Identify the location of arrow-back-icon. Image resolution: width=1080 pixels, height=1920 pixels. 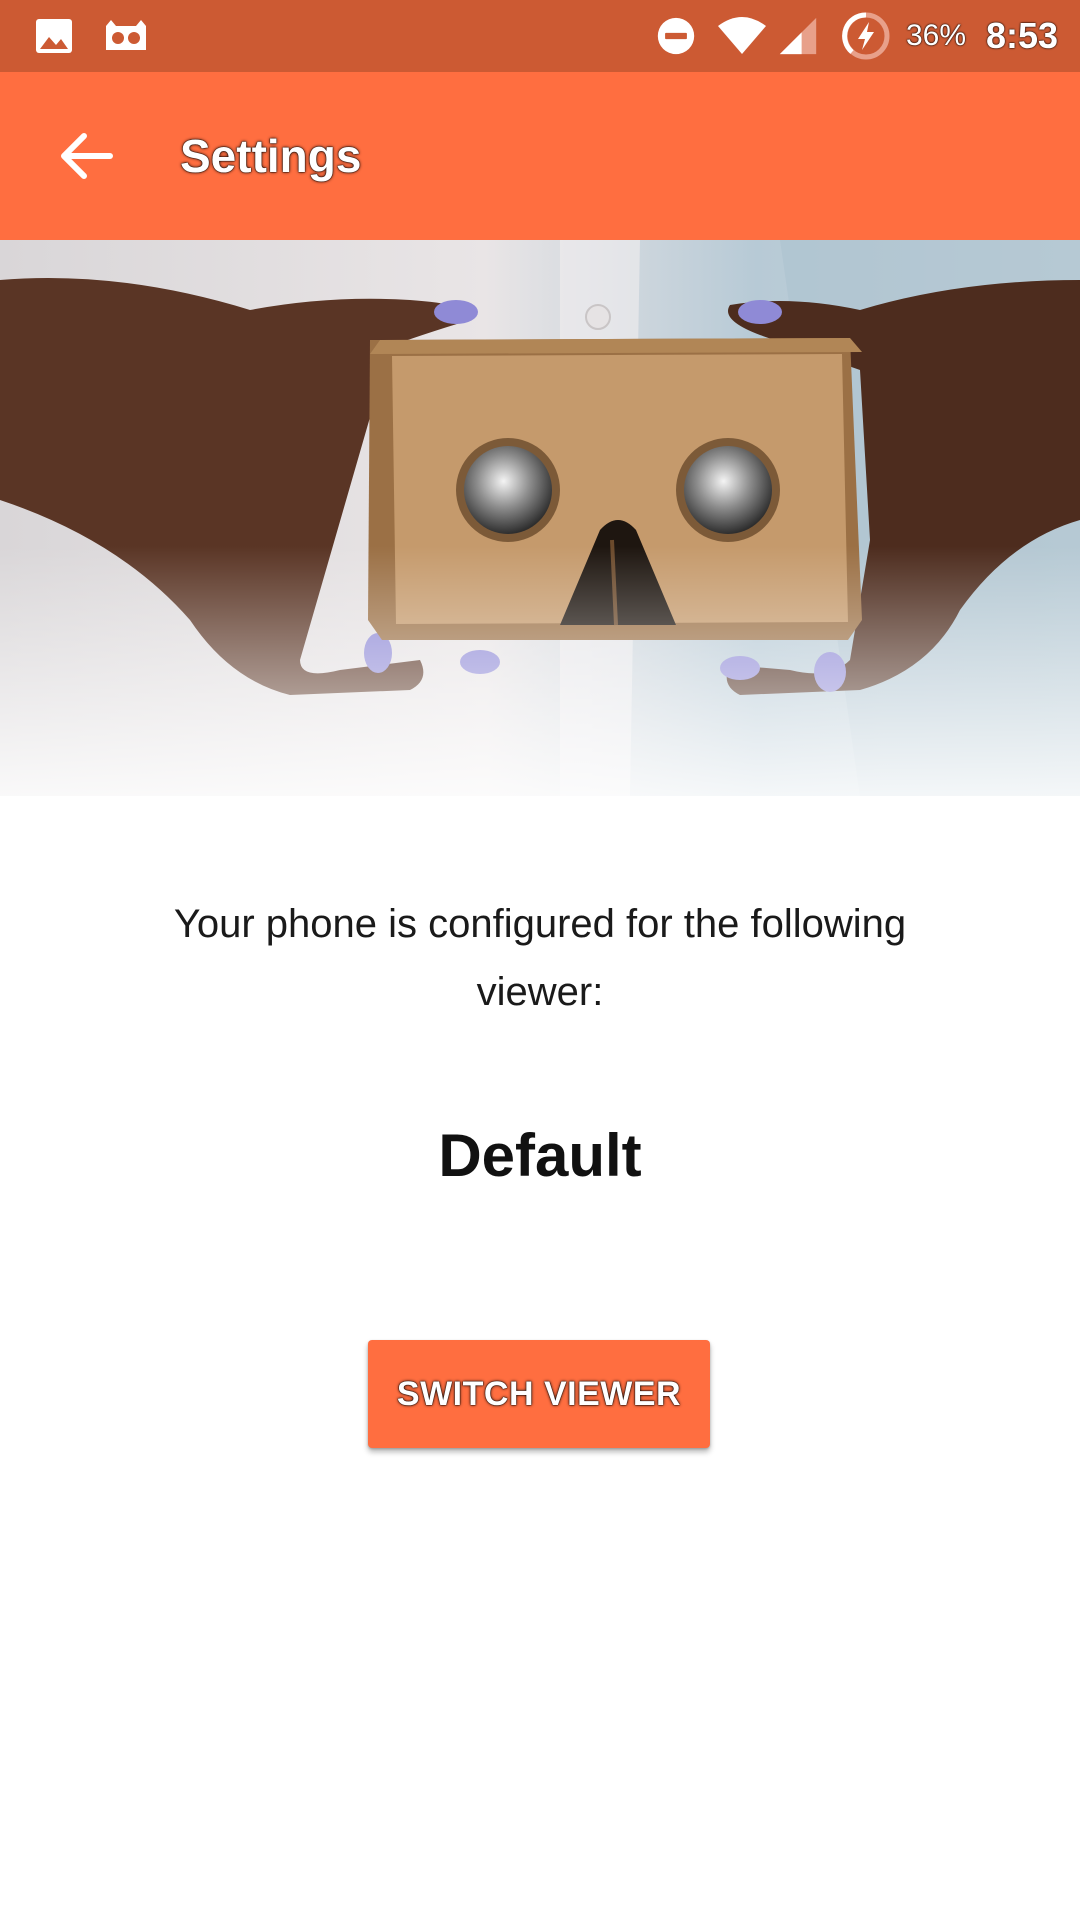
(87, 156).